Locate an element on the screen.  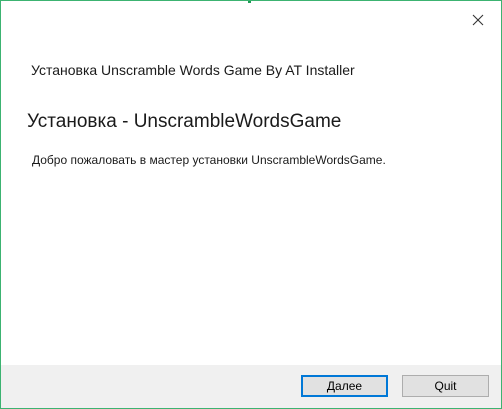
quit-button: Quit is located at coordinates (445, 386).